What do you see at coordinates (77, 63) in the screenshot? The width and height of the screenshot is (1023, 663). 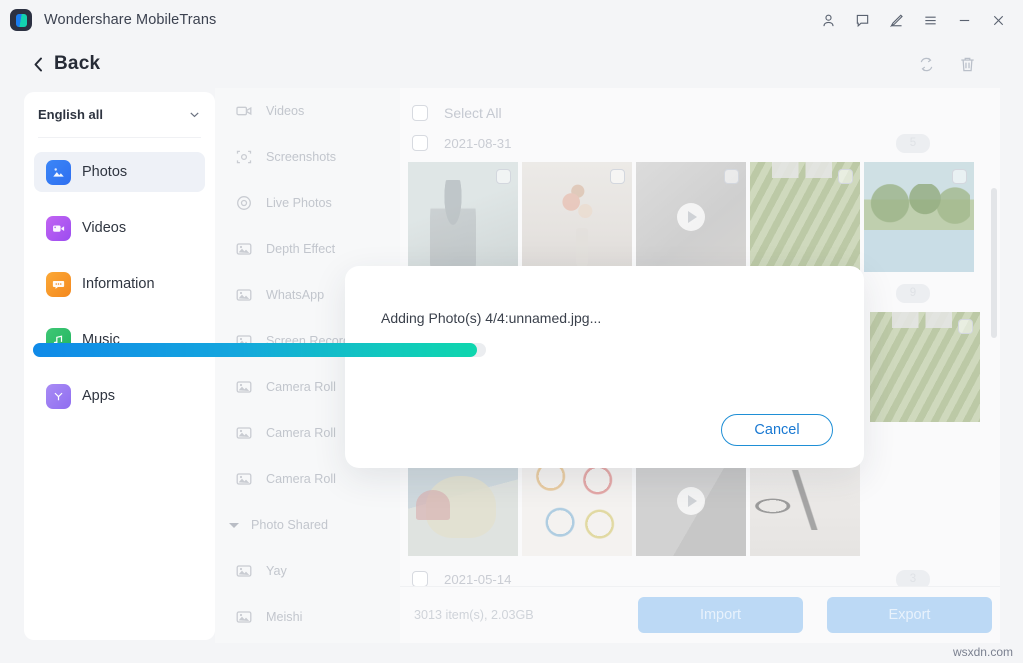 I see `back-label: Back` at bounding box center [77, 63].